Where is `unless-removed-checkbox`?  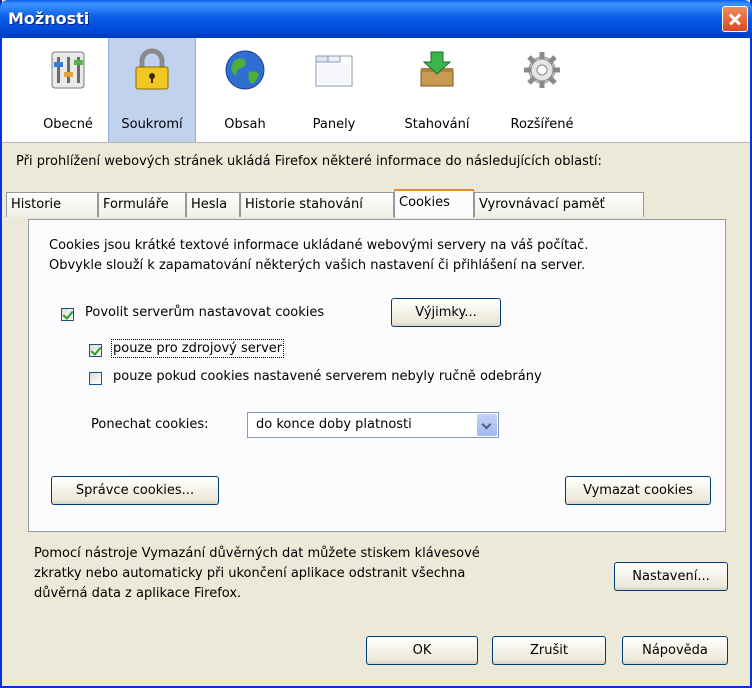
unless-removed-checkbox is located at coordinates (95, 378).